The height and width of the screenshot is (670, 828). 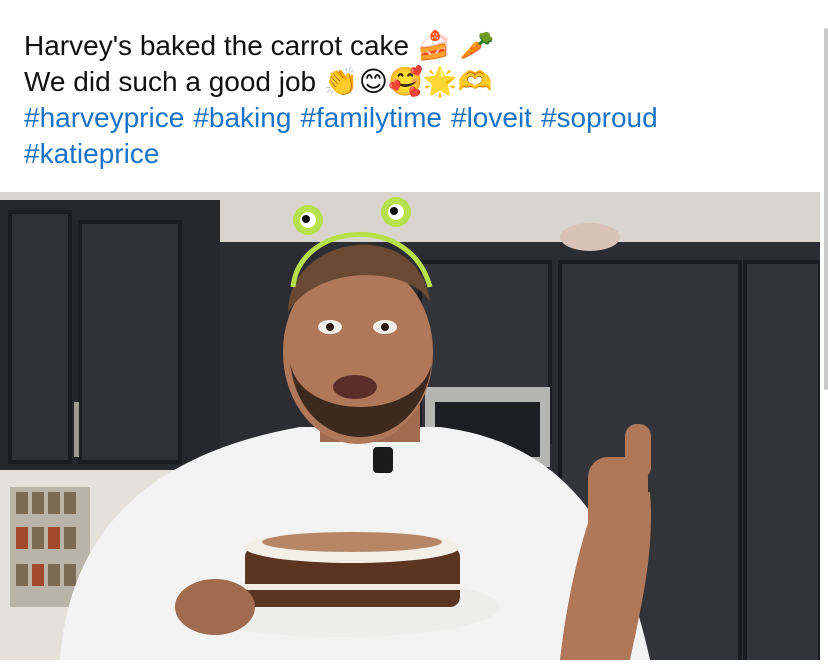 What do you see at coordinates (826, 209) in the screenshot?
I see `scrollbar` at bounding box center [826, 209].